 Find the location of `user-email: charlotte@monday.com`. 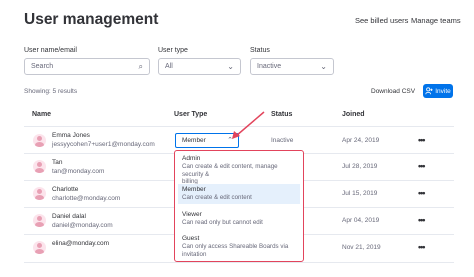

user-email: charlotte@monday.com is located at coordinates (86, 198).